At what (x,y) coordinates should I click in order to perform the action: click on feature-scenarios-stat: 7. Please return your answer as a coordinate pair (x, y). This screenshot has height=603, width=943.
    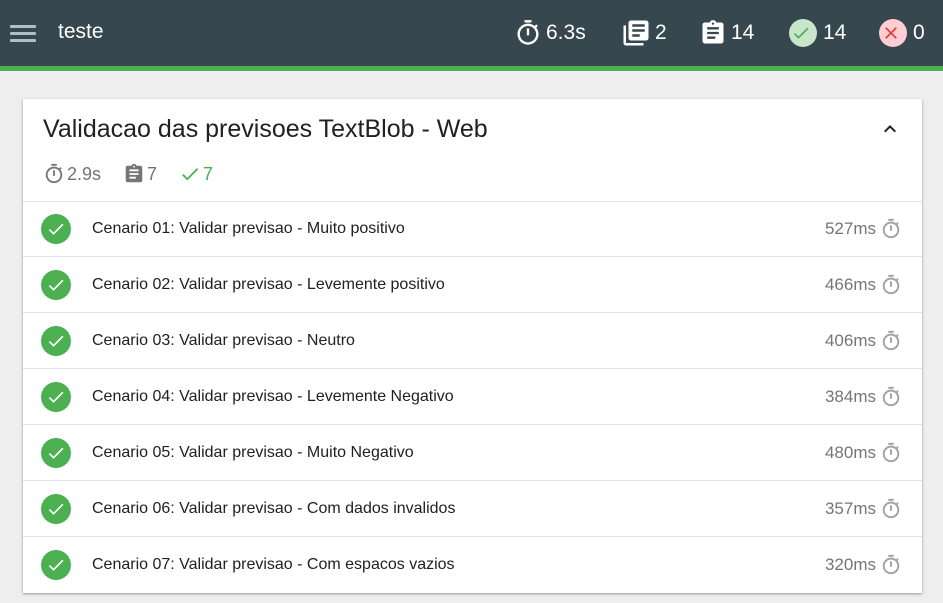
    Looking at the image, I should click on (140, 174).